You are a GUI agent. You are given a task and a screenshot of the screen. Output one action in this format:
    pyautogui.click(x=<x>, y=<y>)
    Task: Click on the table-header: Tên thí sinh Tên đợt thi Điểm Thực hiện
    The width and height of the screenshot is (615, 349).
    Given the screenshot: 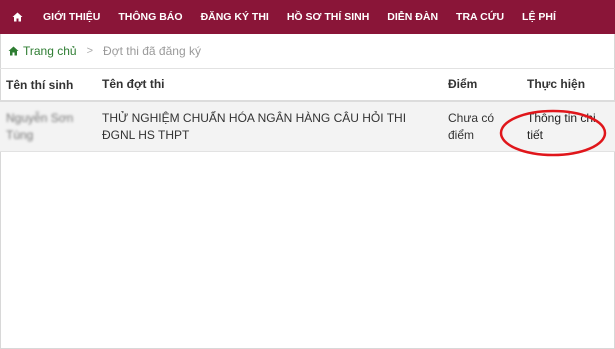 What is the action you would take?
    pyautogui.click(x=307, y=85)
    